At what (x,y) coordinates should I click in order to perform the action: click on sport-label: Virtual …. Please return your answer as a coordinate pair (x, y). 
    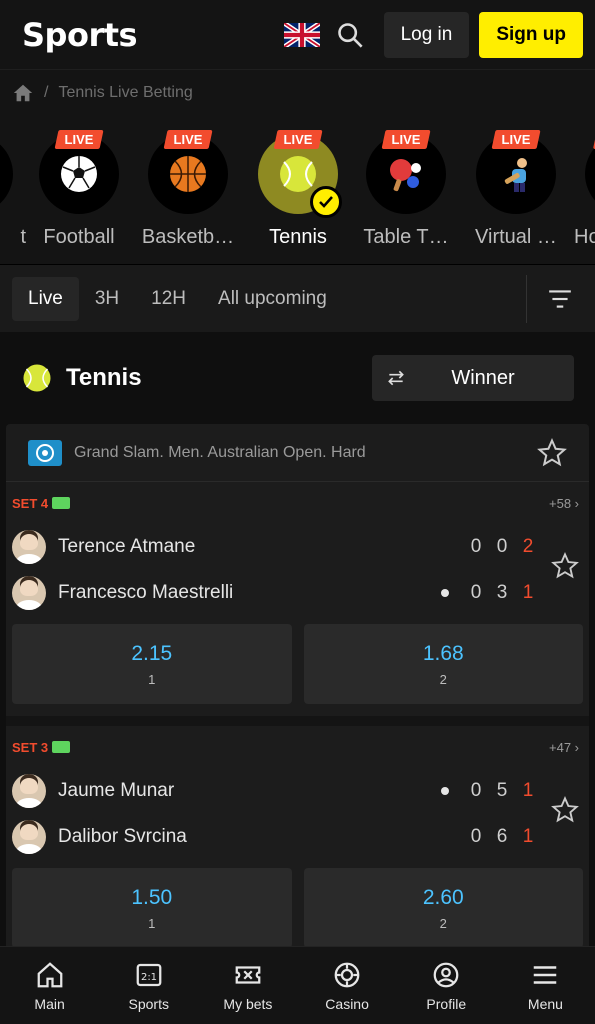
    Looking at the image, I should click on (516, 237).